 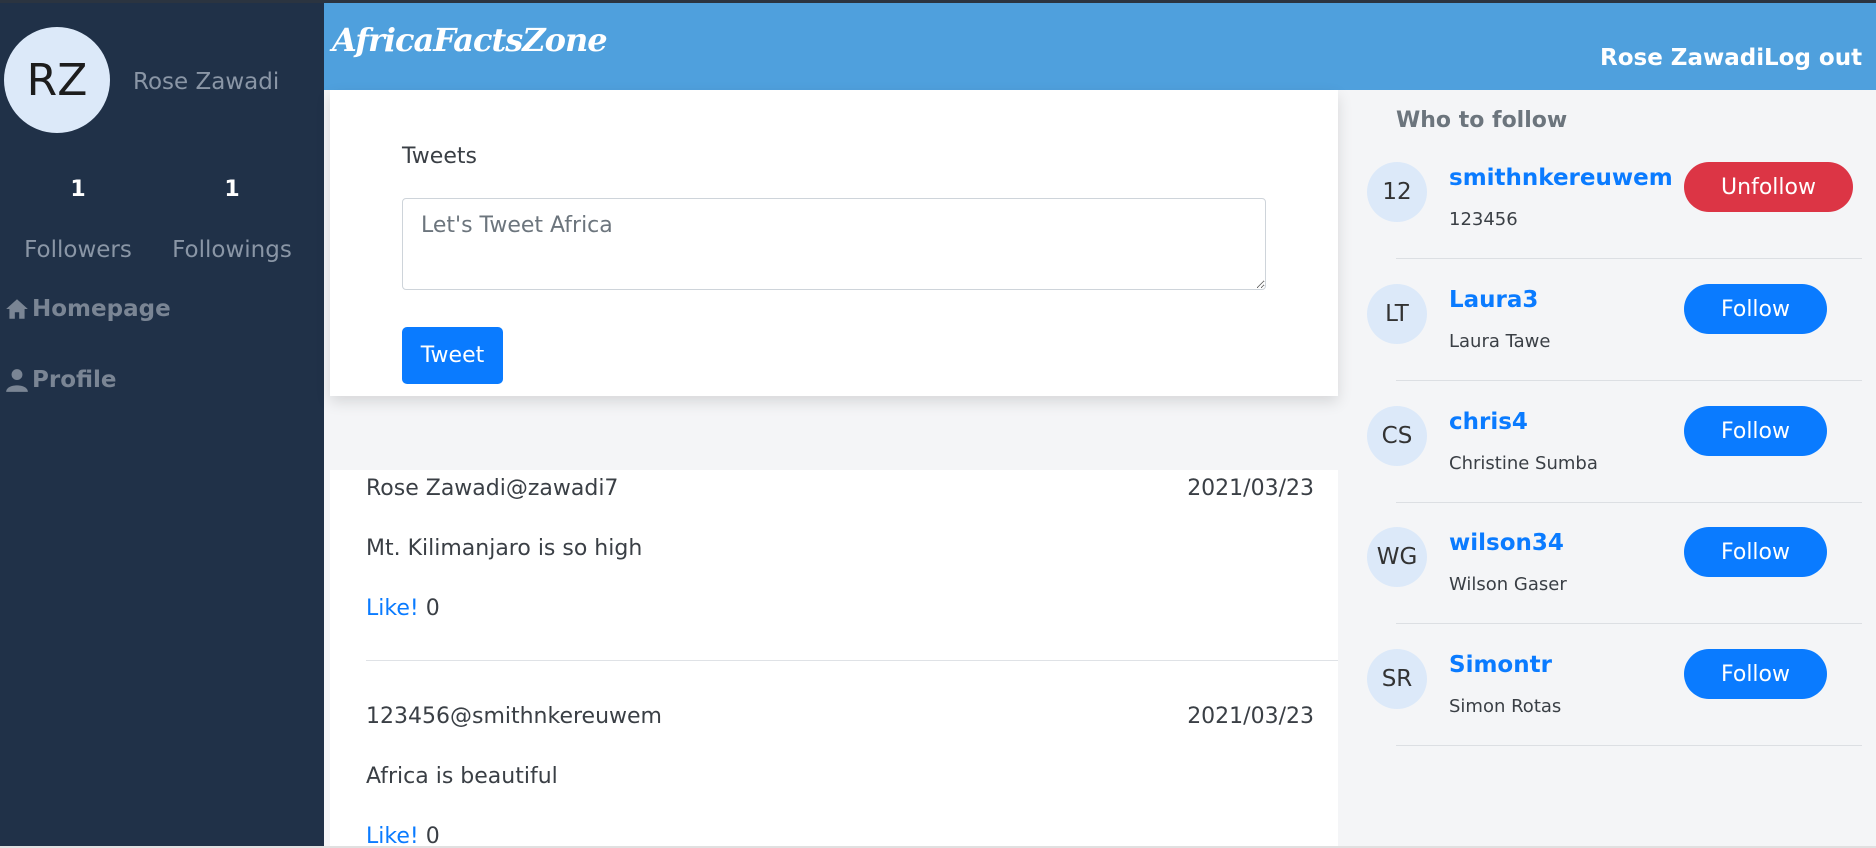 What do you see at coordinates (1500, 665) in the screenshot?
I see `suggestion-username: Simontr` at bounding box center [1500, 665].